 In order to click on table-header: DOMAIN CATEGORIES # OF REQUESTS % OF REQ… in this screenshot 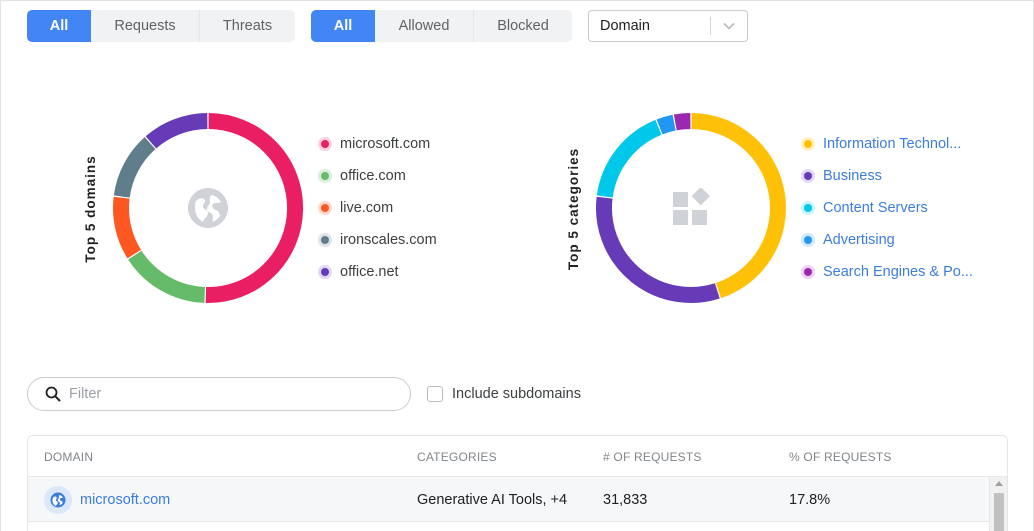, I will do `click(517, 456)`.